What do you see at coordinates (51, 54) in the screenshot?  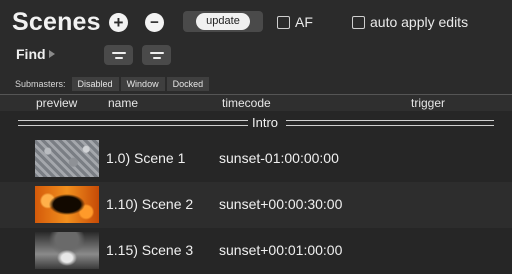 I see `triangle-right-icon` at bounding box center [51, 54].